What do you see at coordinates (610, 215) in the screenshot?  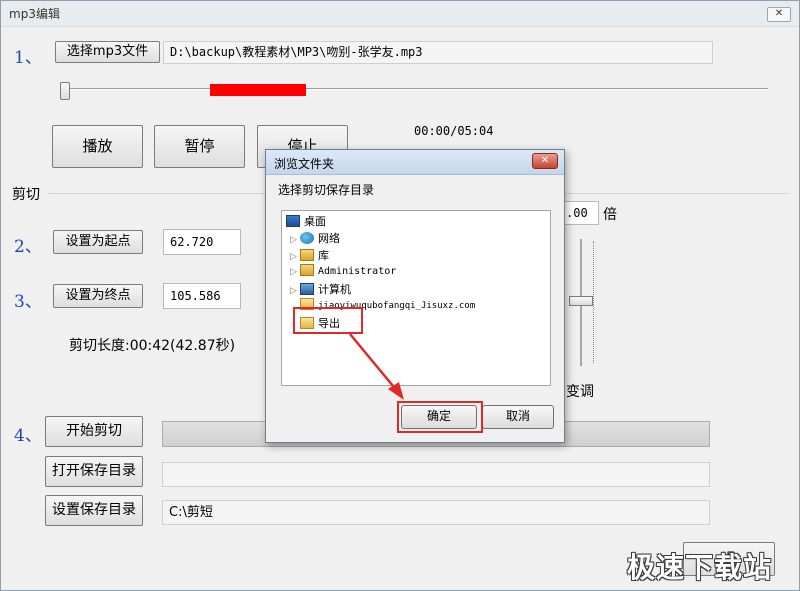 I see `speed-unit-label: 倍` at bounding box center [610, 215].